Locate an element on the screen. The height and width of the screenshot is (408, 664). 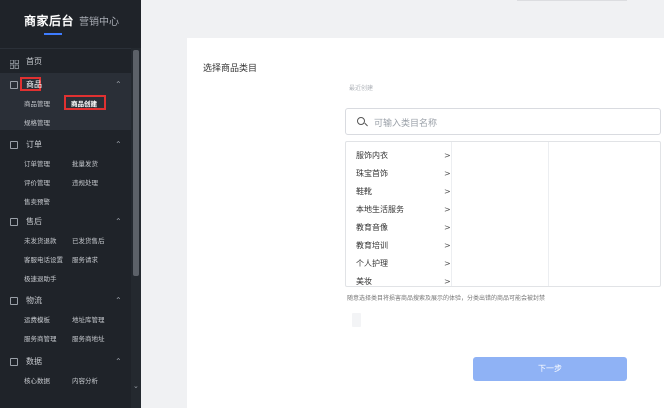
nav-service-request: 服务请求 is located at coordinates (85, 260).